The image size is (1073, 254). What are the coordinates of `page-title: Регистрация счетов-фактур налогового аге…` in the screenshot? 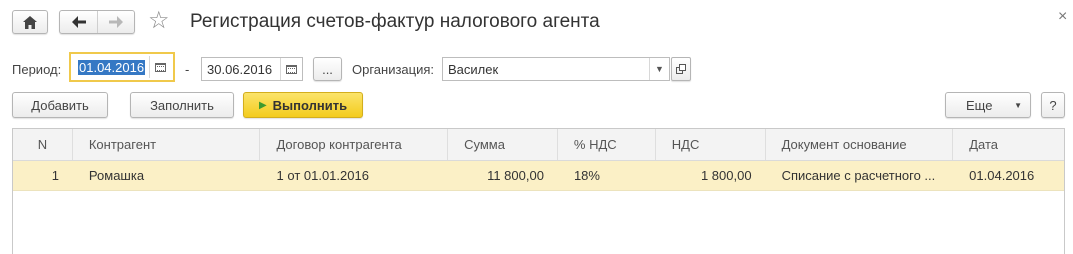 It's located at (395, 21).